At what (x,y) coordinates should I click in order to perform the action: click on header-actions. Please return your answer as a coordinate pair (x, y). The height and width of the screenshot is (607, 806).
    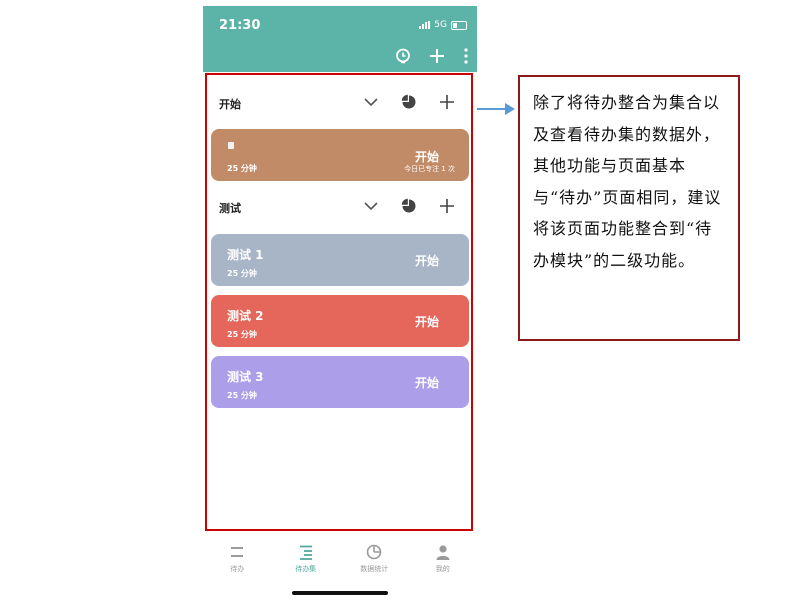
    Looking at the image, I should click on (432, 56).